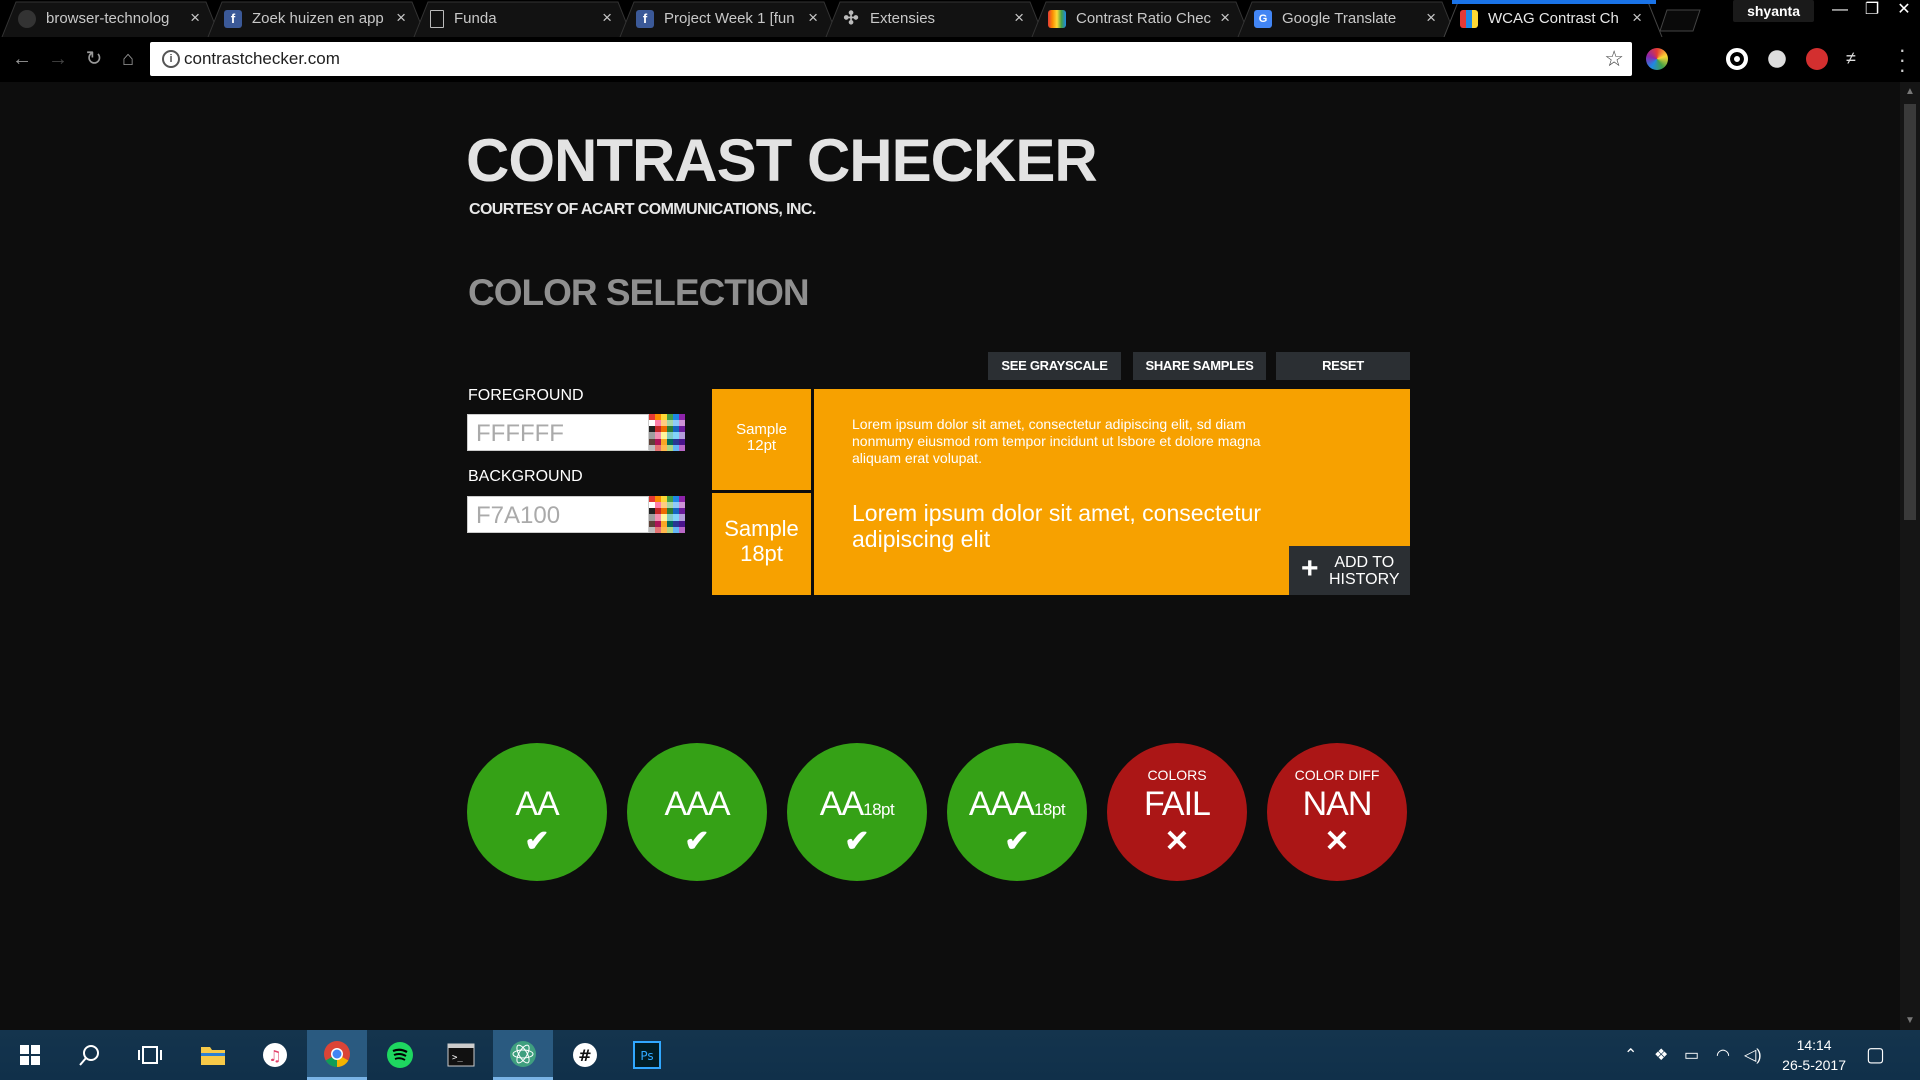 The height and width of the screenshot is (1080, 1920). I want to click on restore-icon: ❐, so click(1872, 11).